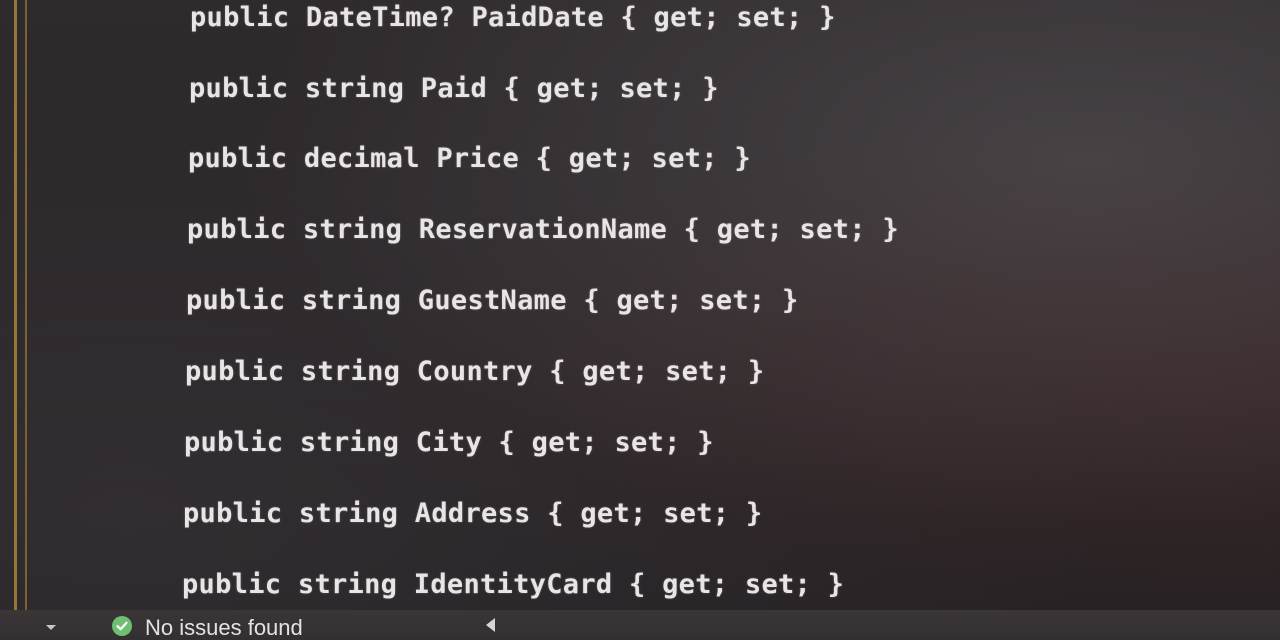  I want to click on status-bar: No issues found, so click(640, 625).